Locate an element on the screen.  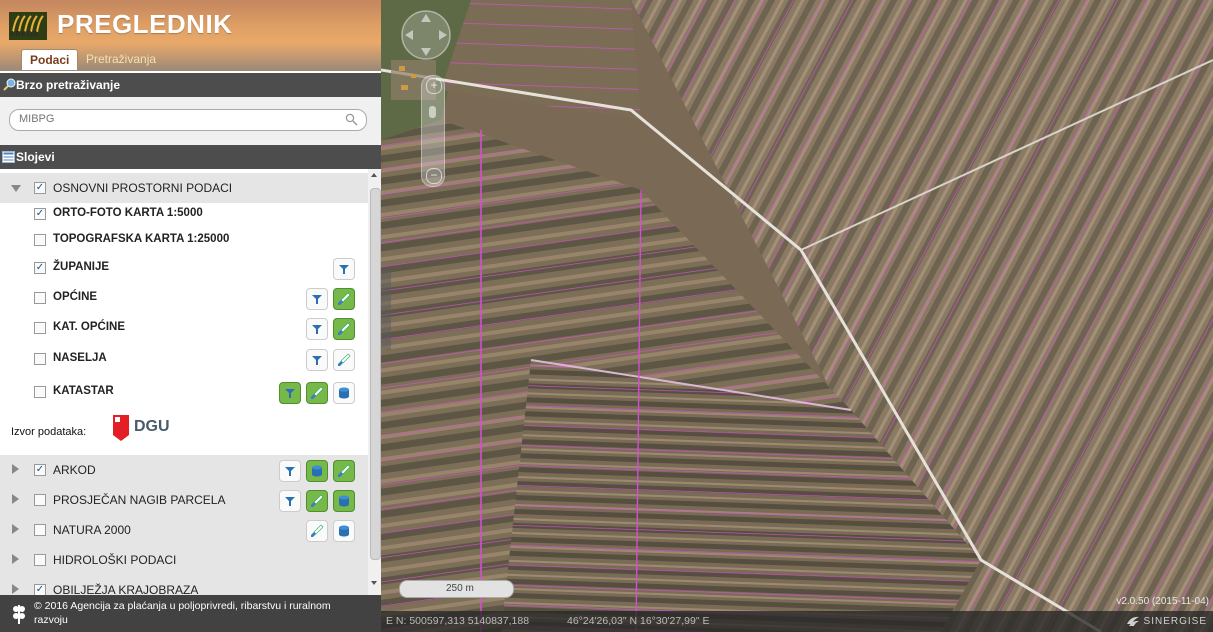
scroll-up-icon is located at coordinates (374, 175).